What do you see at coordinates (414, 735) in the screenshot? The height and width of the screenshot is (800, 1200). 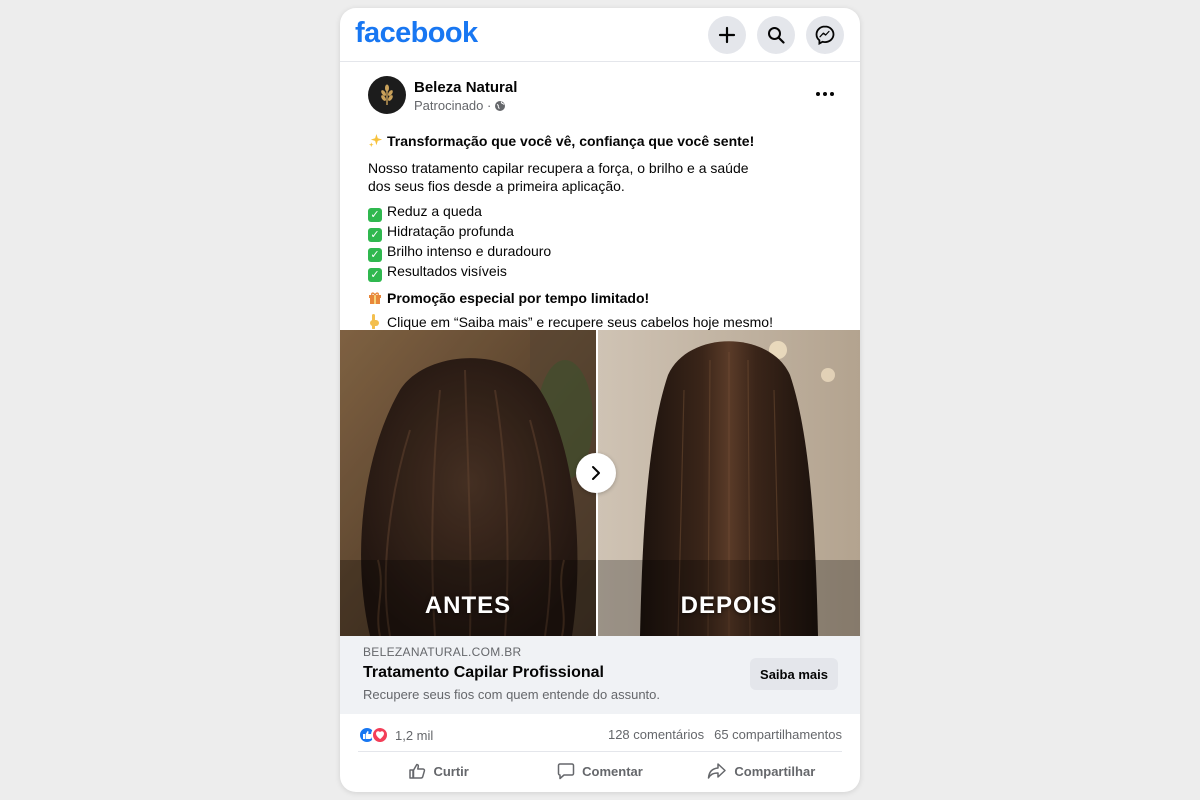 I see `reactions-count: 1,2 mil` at bounding box center [414, 735].